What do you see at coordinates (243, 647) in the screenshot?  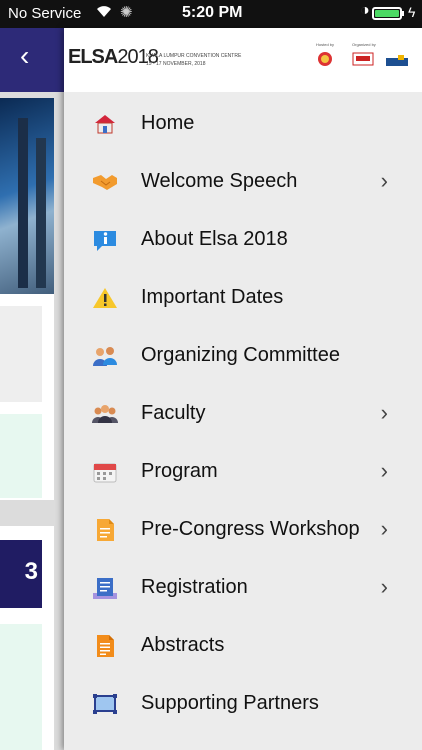 I see `menu-item-abstracts: Abstracts` at bounding box center [243, 647].